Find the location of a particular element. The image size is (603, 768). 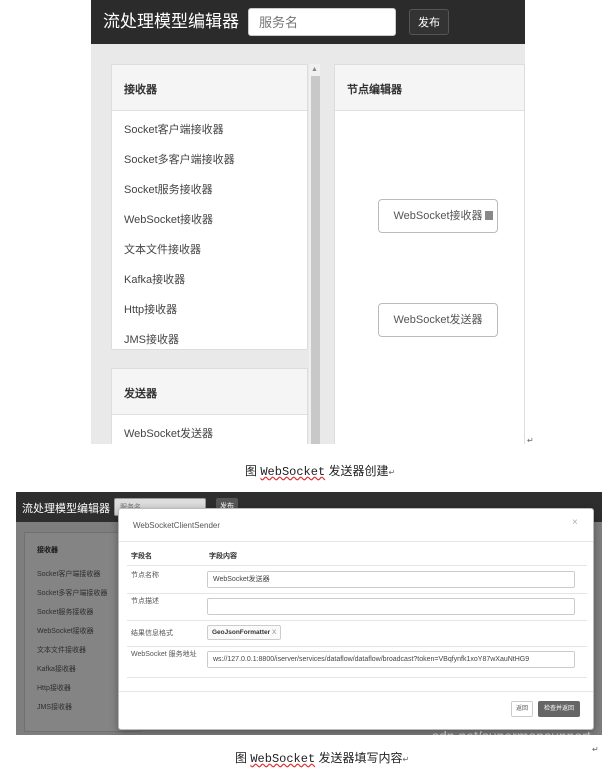

close-icon: × is located at coordinates (575, 522).